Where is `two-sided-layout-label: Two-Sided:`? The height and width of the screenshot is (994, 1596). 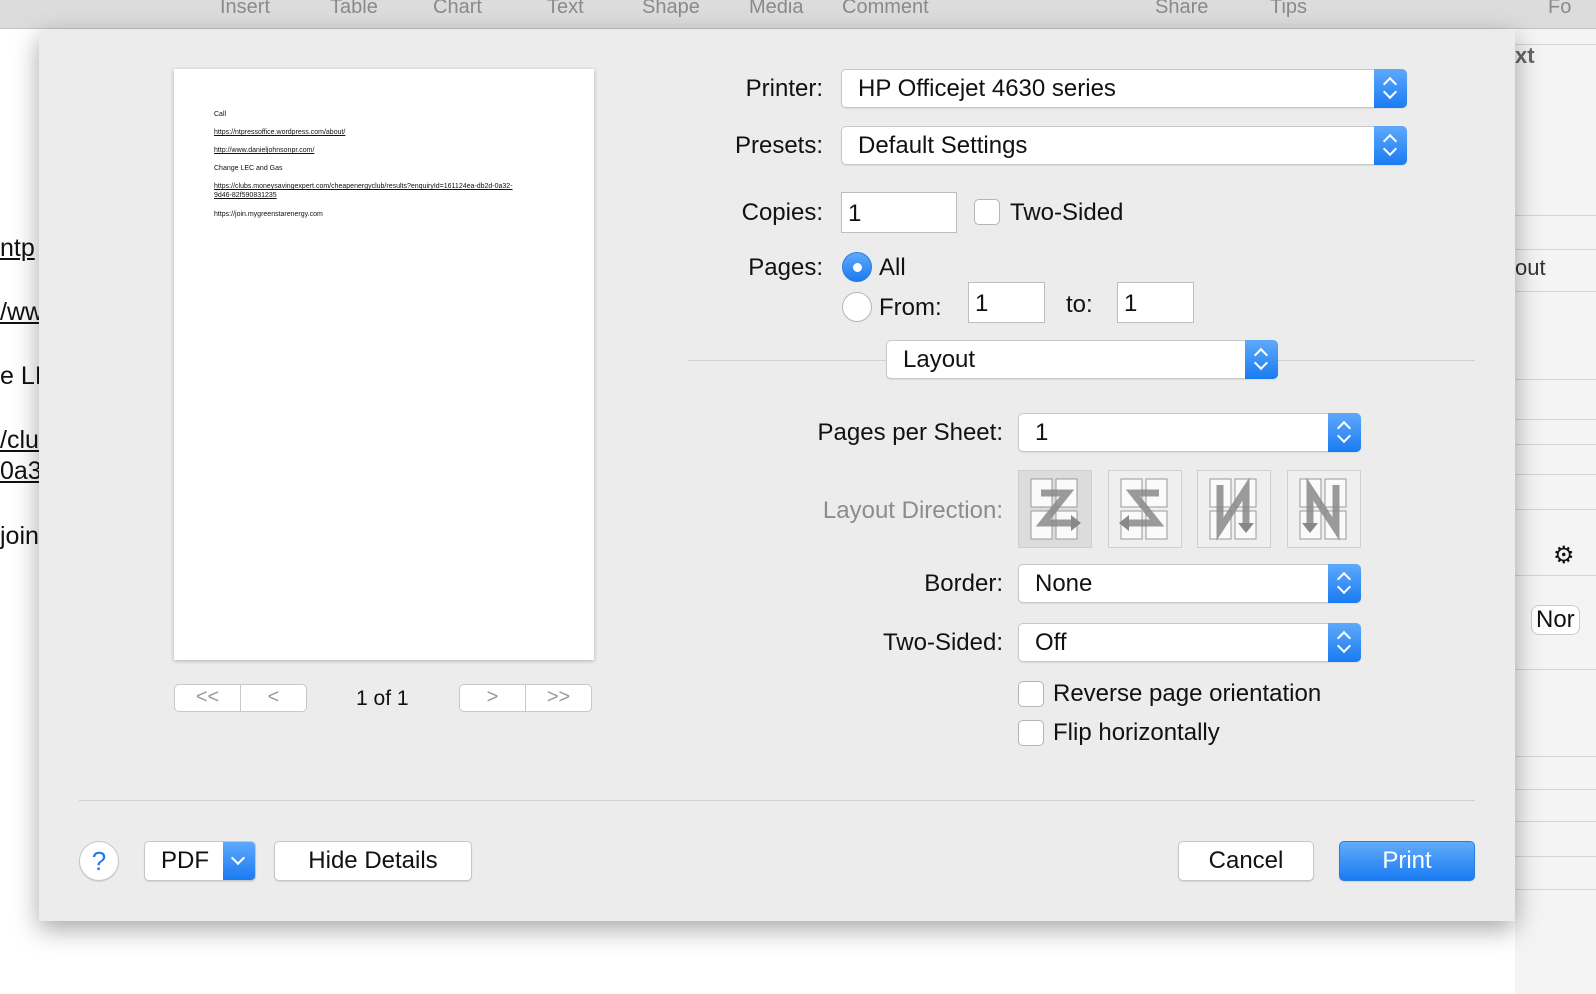 two-sided-layout-label: Two-Sided: is located at coordinates (942, 642).